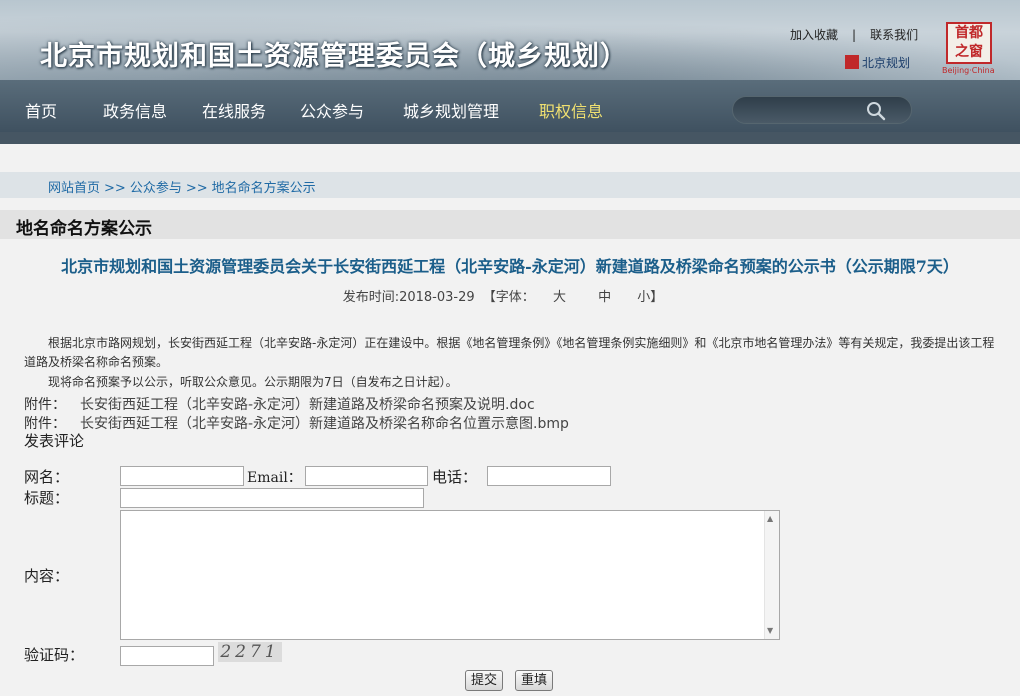 Image resolution: width=1020 pixels, height=696 pixels. I want to click on font-size-small-button: 小】, so click(650, 297).